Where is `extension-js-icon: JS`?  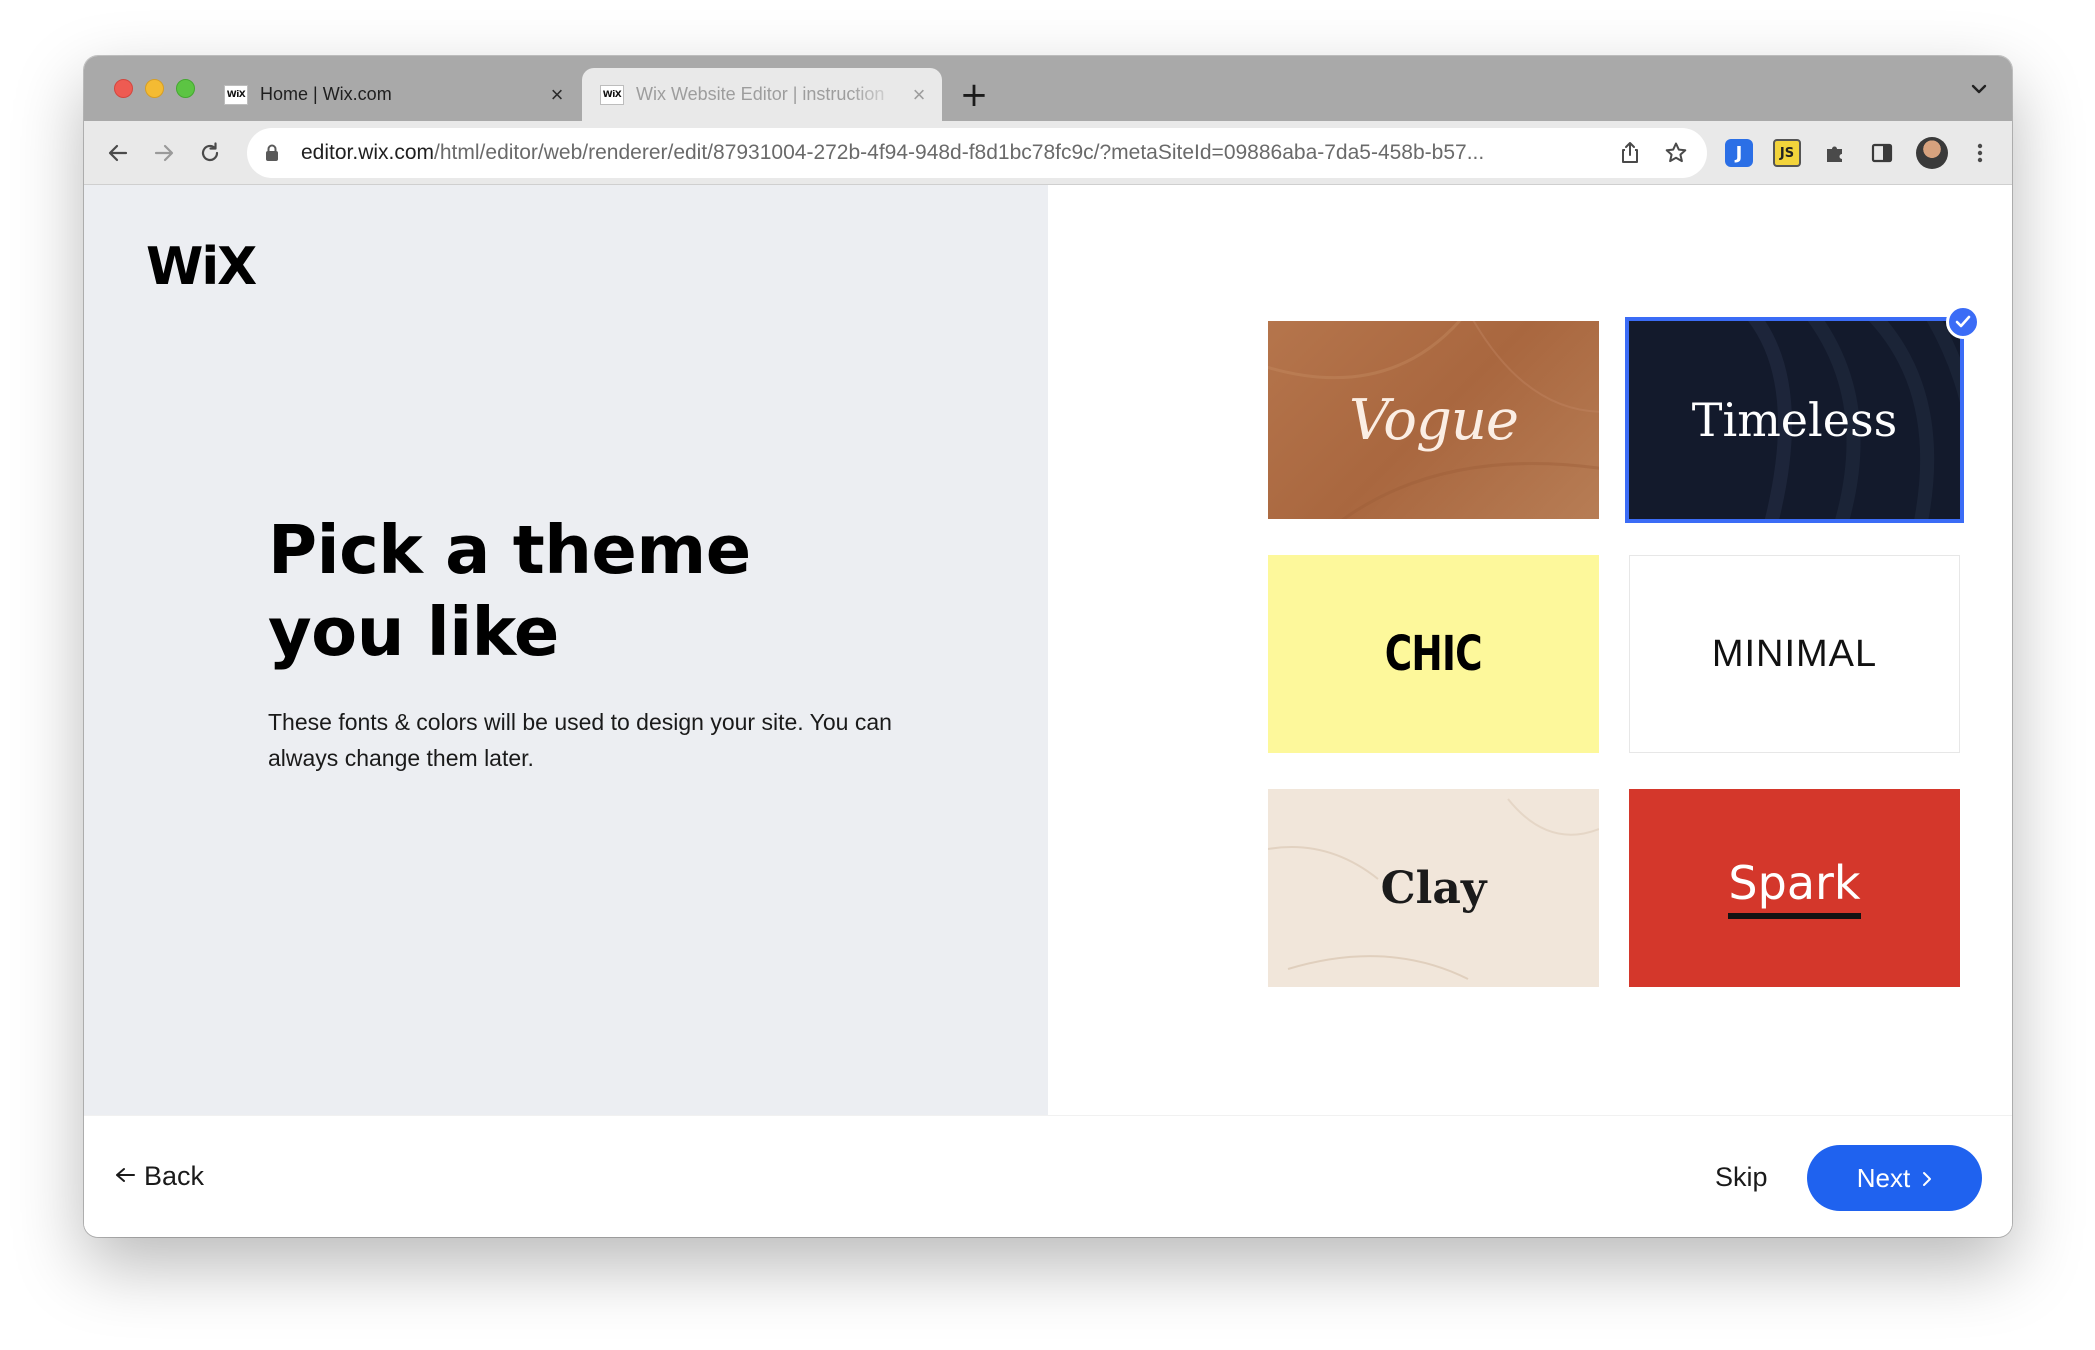 extension-js-icon: JS is located at coordinates (1787, 153).